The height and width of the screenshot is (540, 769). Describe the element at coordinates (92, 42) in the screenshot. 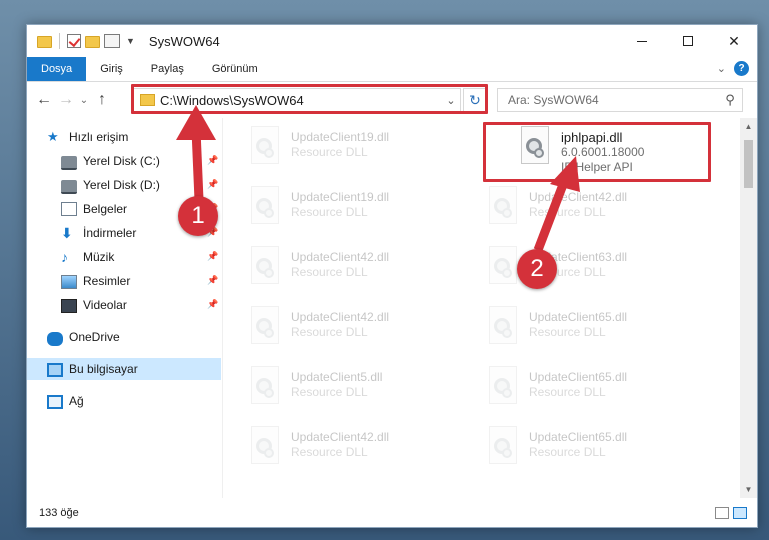

I see `new-folder-icon` at that location.